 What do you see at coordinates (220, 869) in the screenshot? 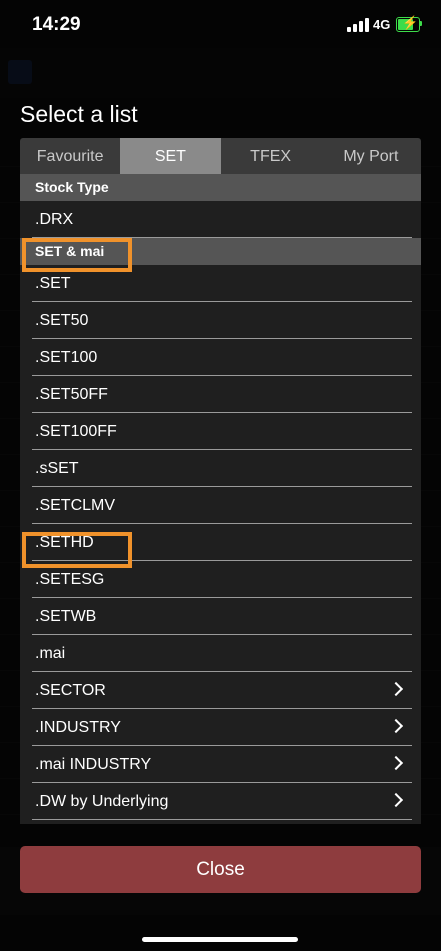
I see `close-button: Close` at bounding box center [220, 869].